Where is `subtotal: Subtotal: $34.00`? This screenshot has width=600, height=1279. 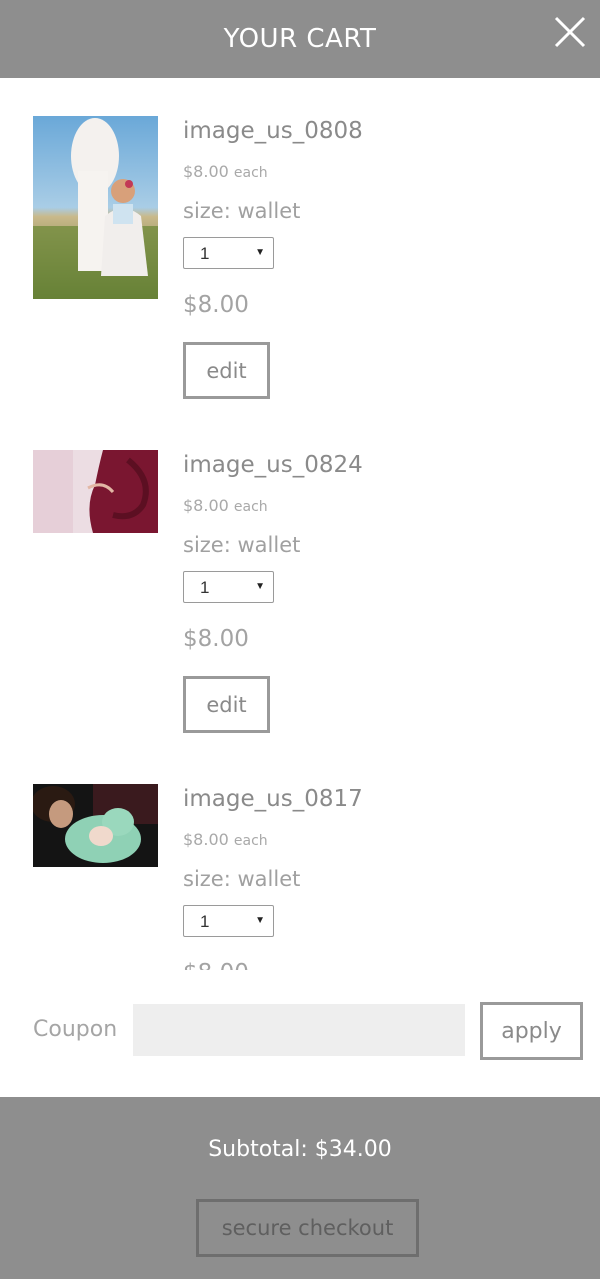
subtotal: Subtotal: $34.00 is located at coordinates (300, 1149).